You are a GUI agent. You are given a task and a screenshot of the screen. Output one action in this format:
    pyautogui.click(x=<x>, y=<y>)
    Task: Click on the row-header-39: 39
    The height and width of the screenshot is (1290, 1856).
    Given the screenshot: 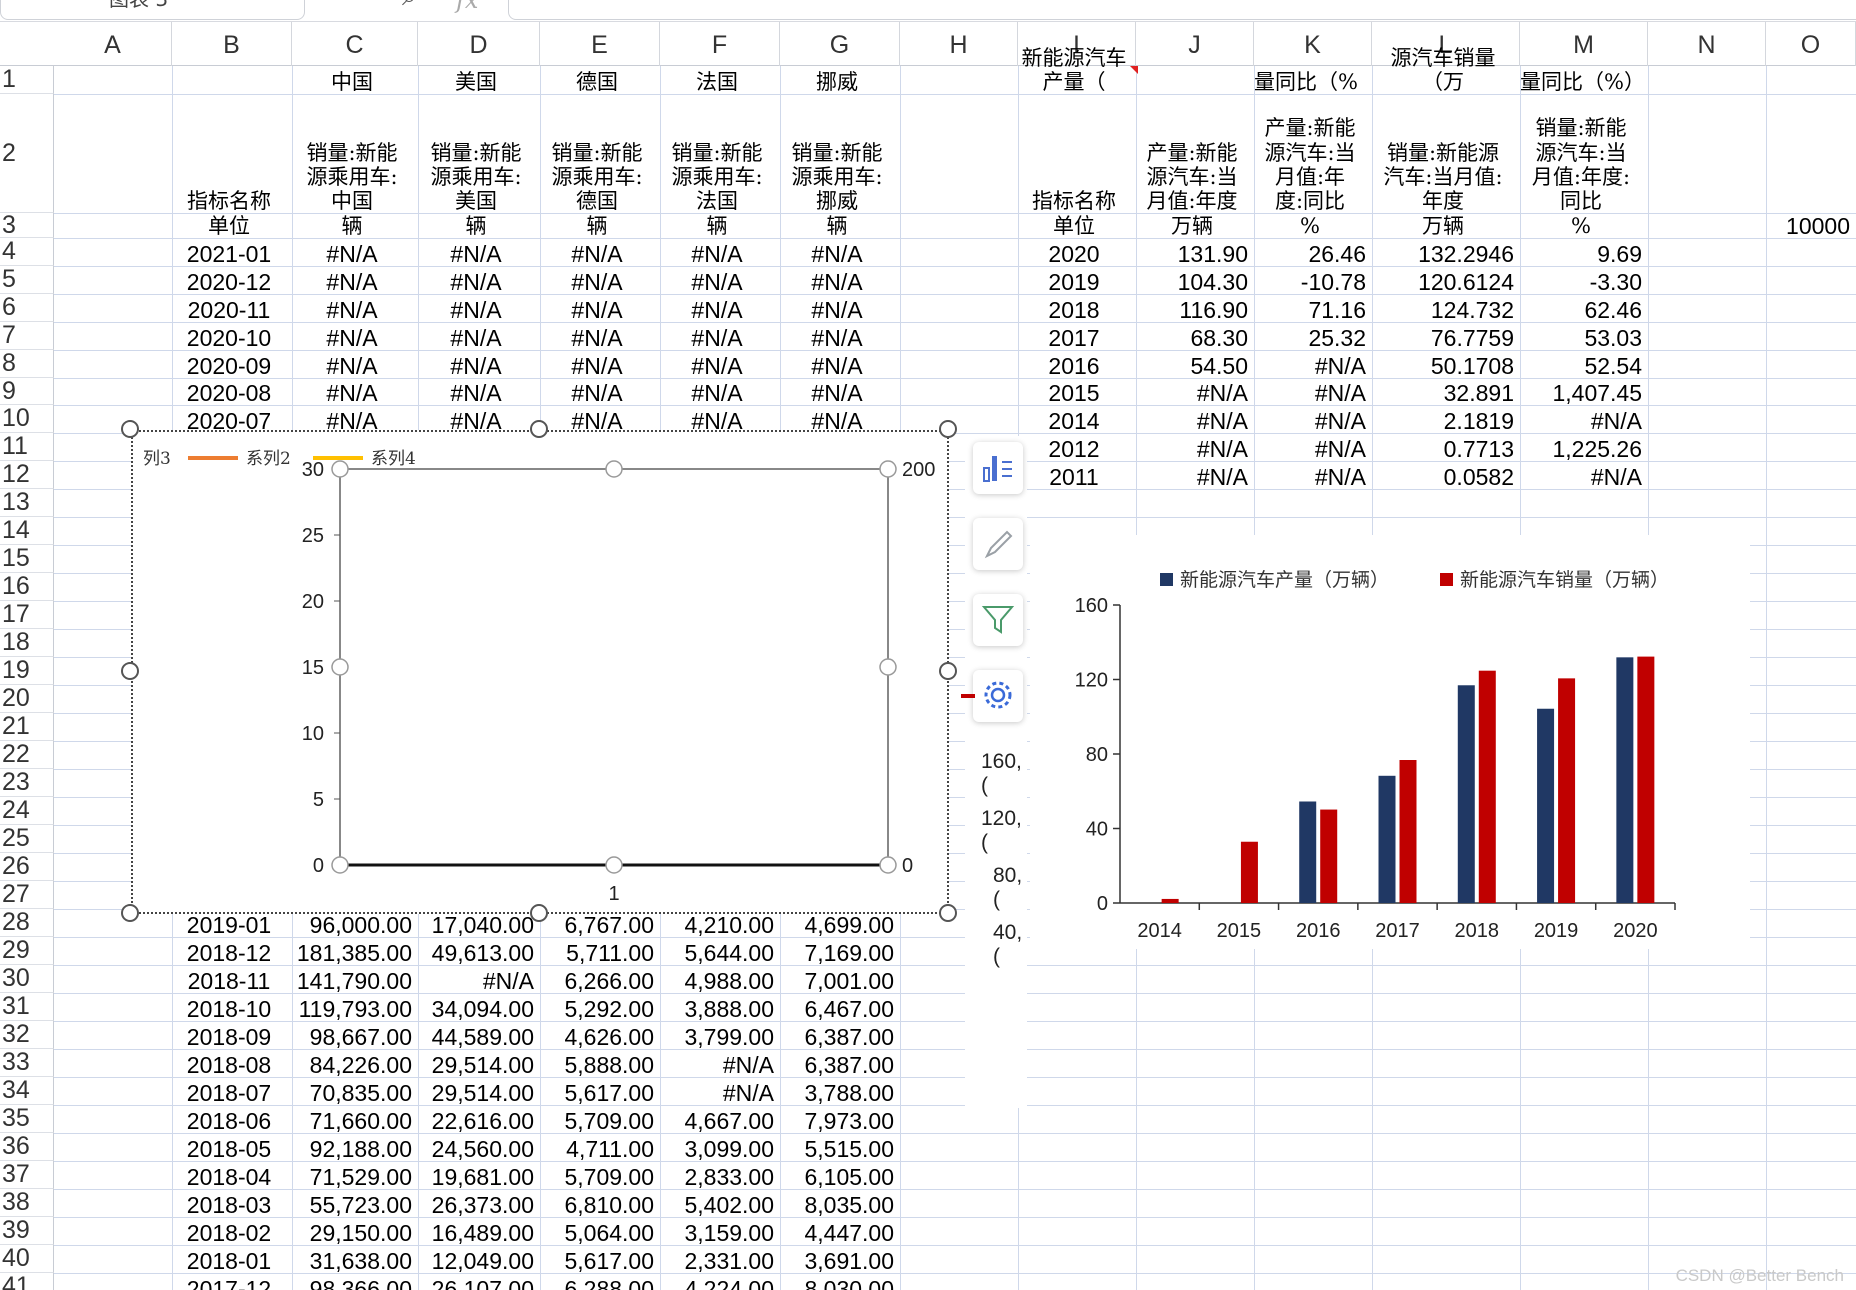 What is the action you would take?
    pyautogui.click(x=27, y=1230)
    